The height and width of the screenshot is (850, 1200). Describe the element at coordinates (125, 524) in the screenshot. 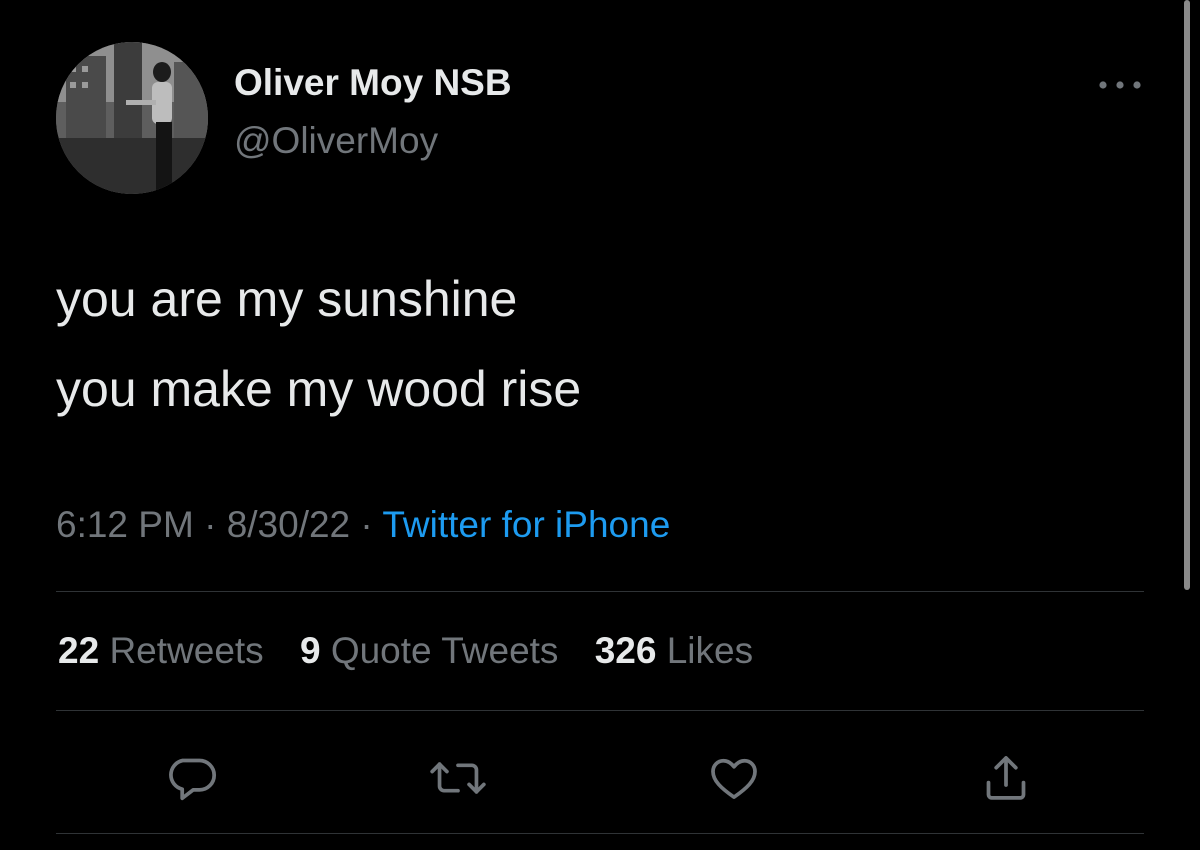

I see `tweet-time: 6:12 PM` at that location.